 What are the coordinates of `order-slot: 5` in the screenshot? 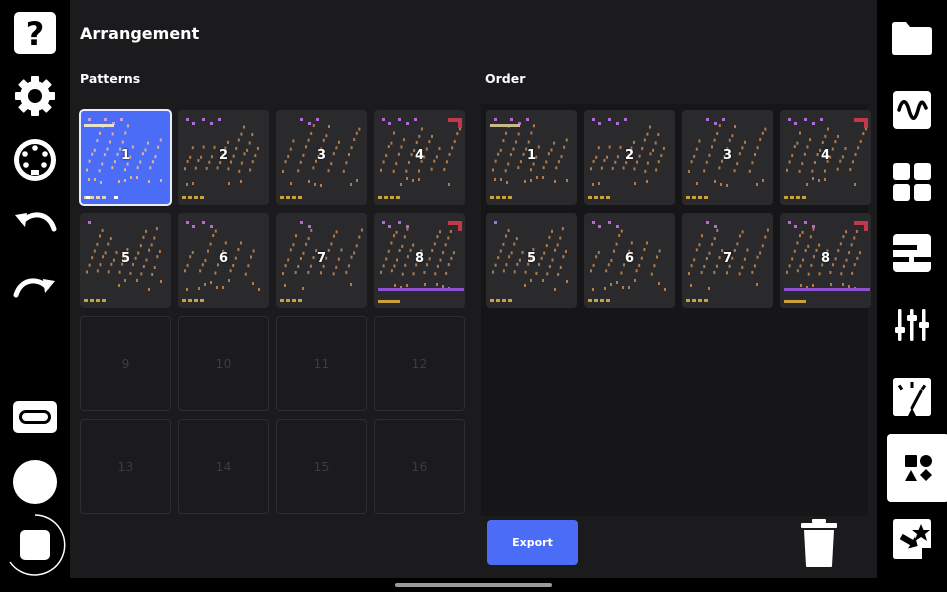 It's located at (531, 260).